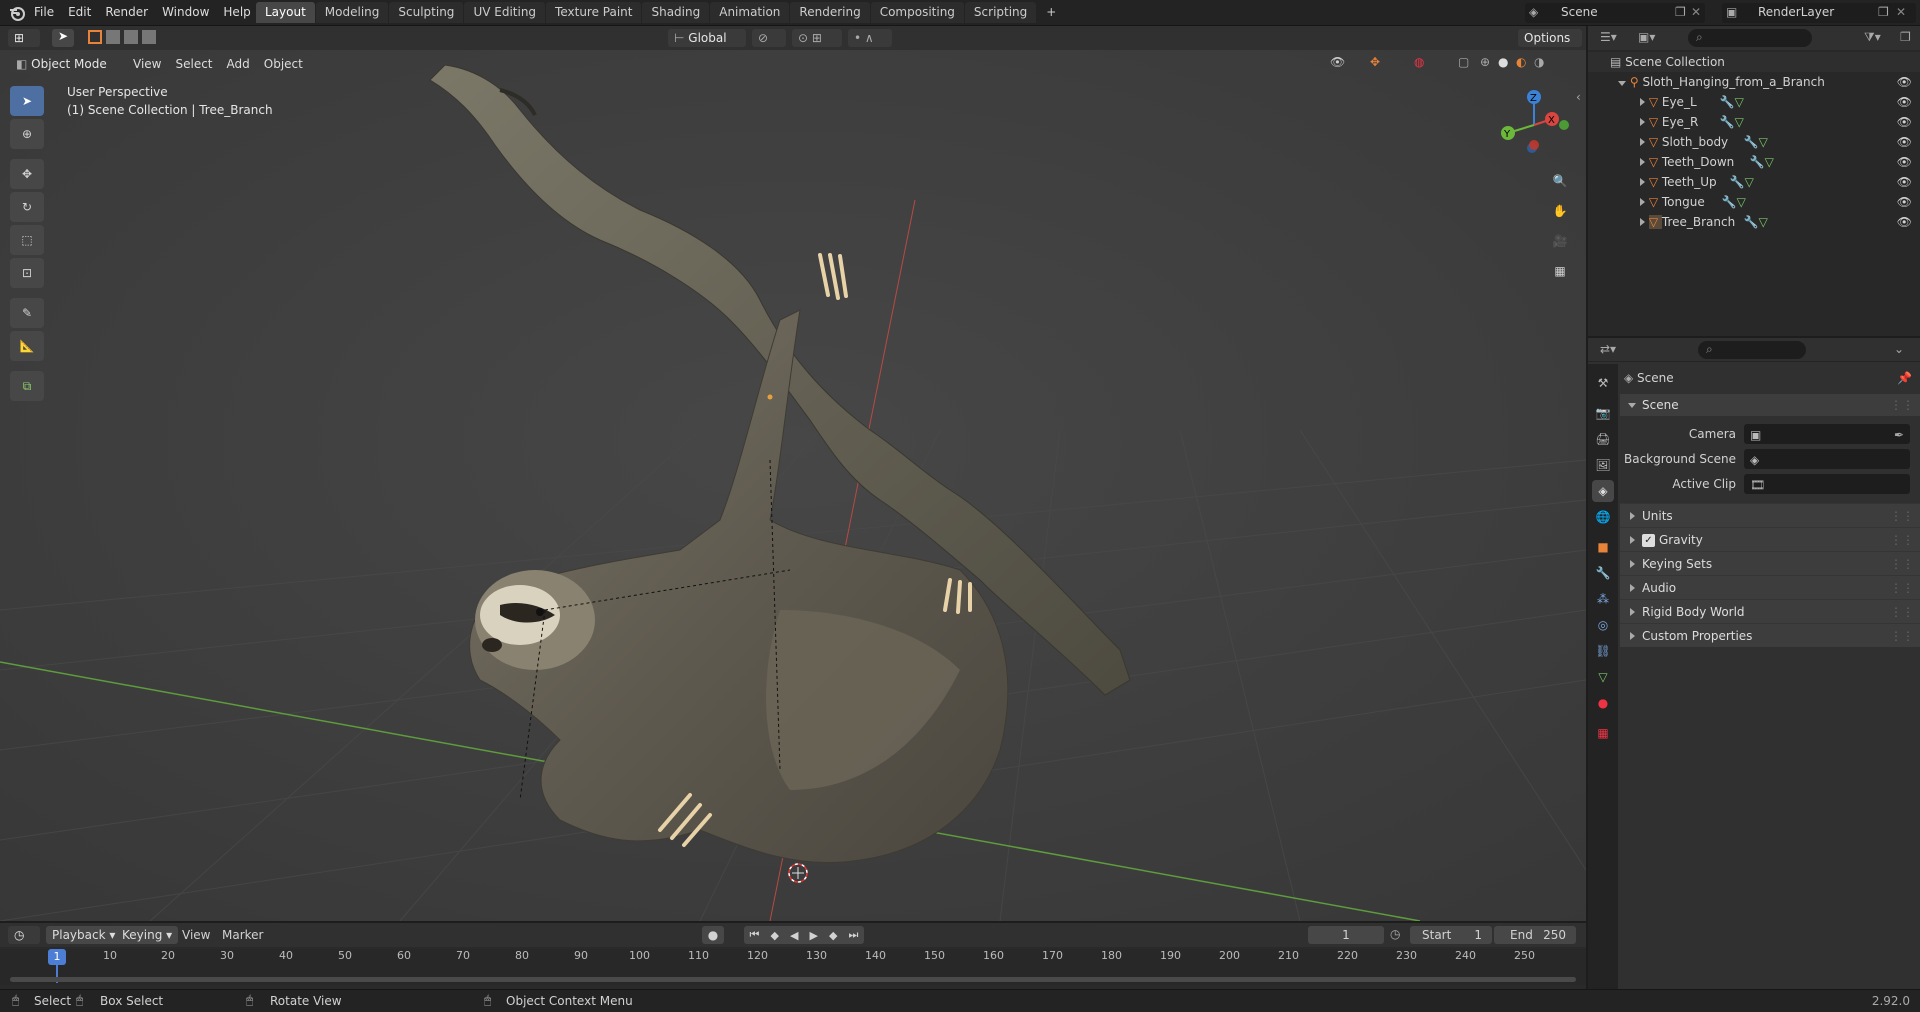 This screenshot has height=1012, width=1920. What do you see at coordinates (814, 935) in the screenshot?
I see `play-icon: ▶` at bounding box center [814, 935].